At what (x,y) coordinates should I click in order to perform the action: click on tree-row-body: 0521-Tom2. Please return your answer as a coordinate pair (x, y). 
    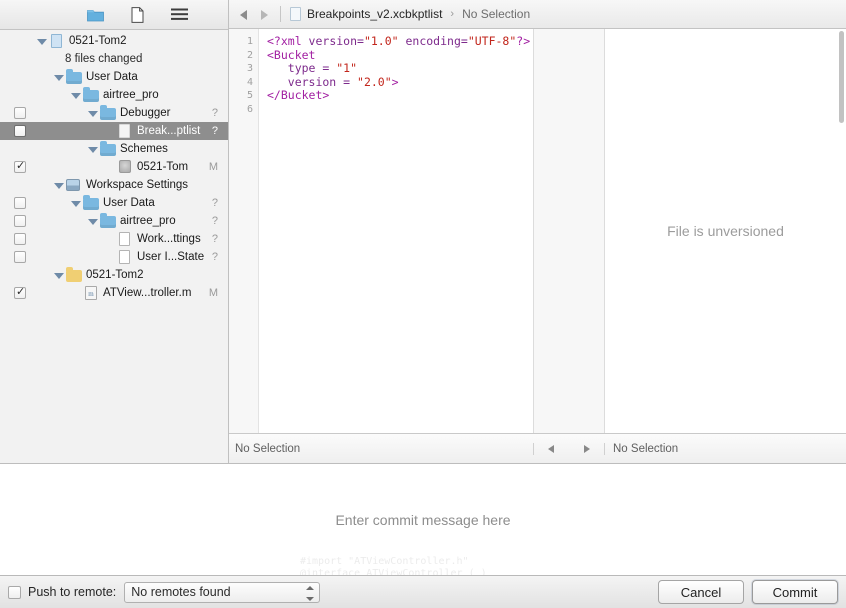
    Looking at the image, I should click on (84, 41).